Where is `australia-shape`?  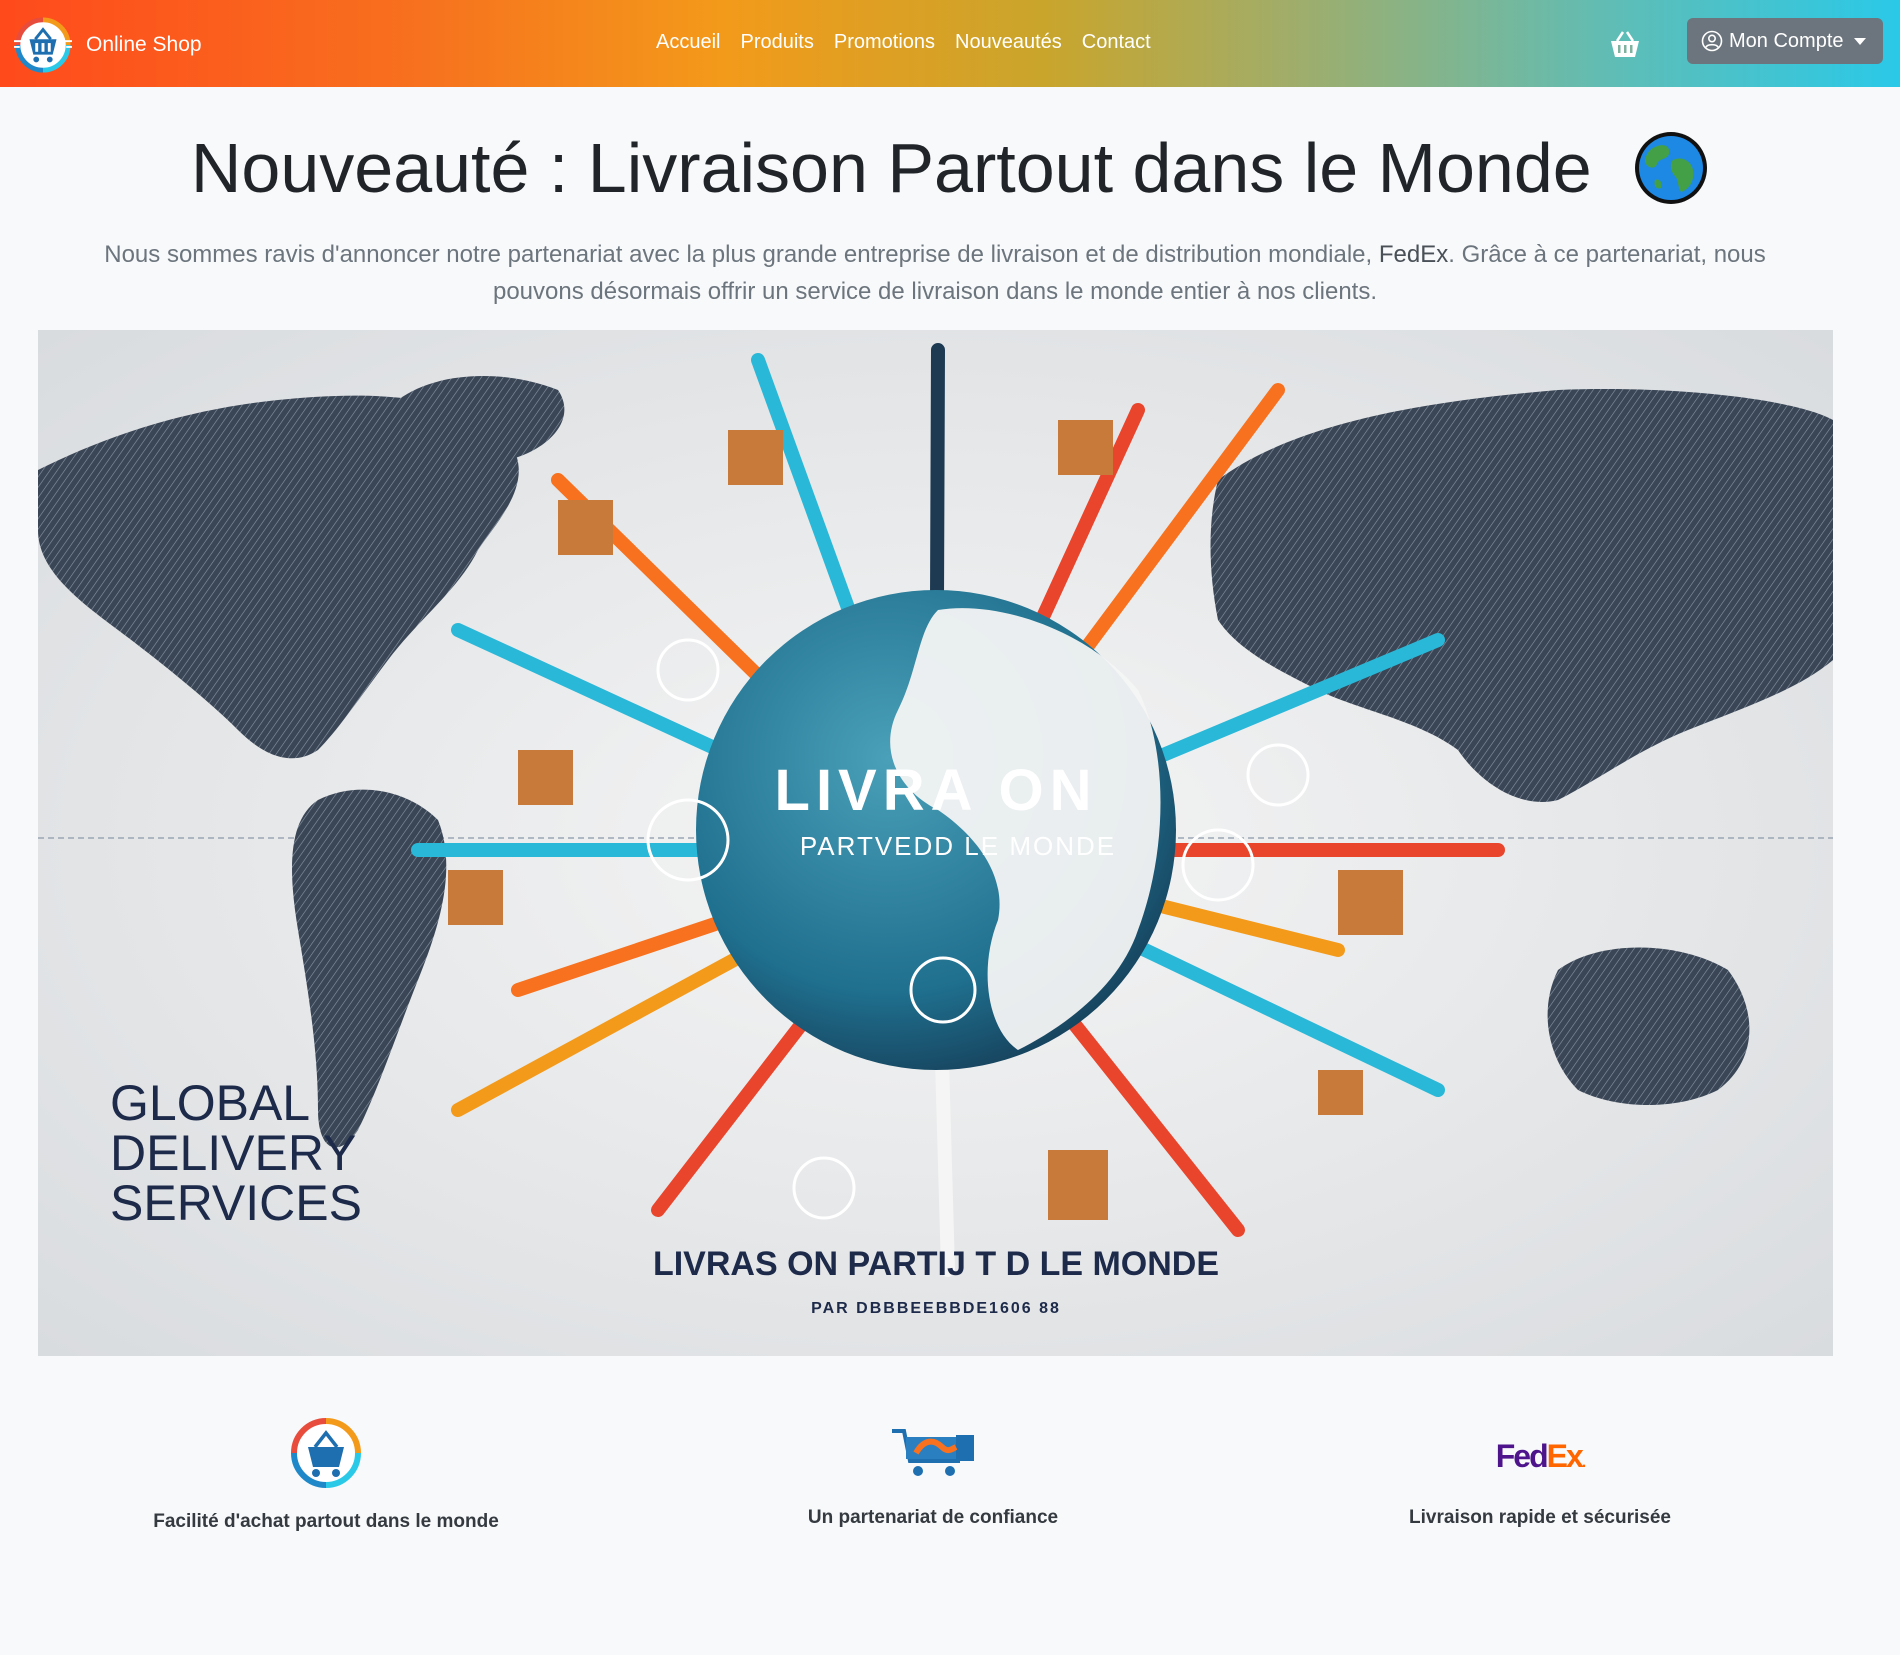
australia-shape is located at coordinates (1648, 1026).